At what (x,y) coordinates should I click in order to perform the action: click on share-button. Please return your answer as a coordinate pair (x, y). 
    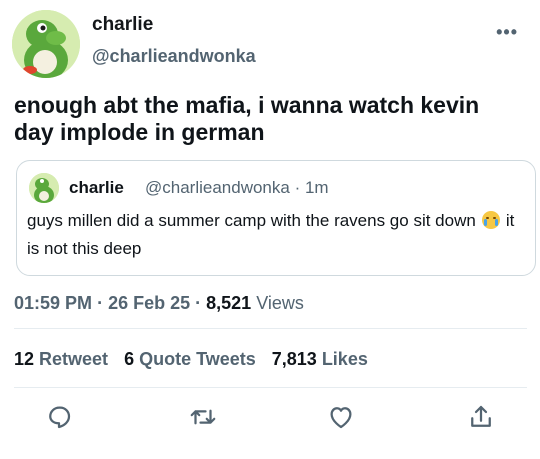
    Looking at the image, I should click on (481, 417).